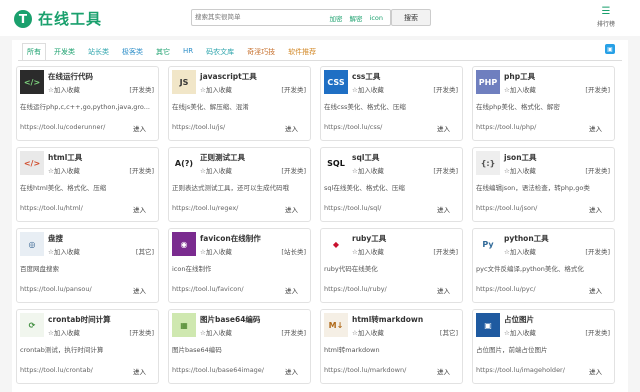 This screenshot has width=640, height=392. What do you see at coordinates (520, 370) in the screenshot?
I see `tool-url: https://tool.lu/imageholder/` at bounding box center [520, 370].